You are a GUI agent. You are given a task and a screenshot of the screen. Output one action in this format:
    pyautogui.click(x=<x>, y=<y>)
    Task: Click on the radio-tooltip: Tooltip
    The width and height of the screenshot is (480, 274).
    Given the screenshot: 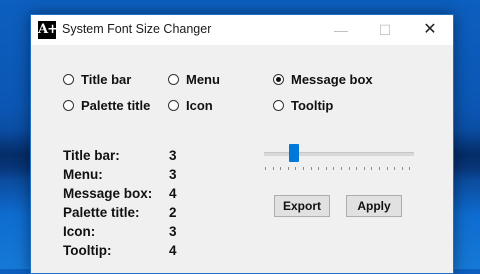 What is the action you would take?
    pyautogui.click(x=303, y=105)
    